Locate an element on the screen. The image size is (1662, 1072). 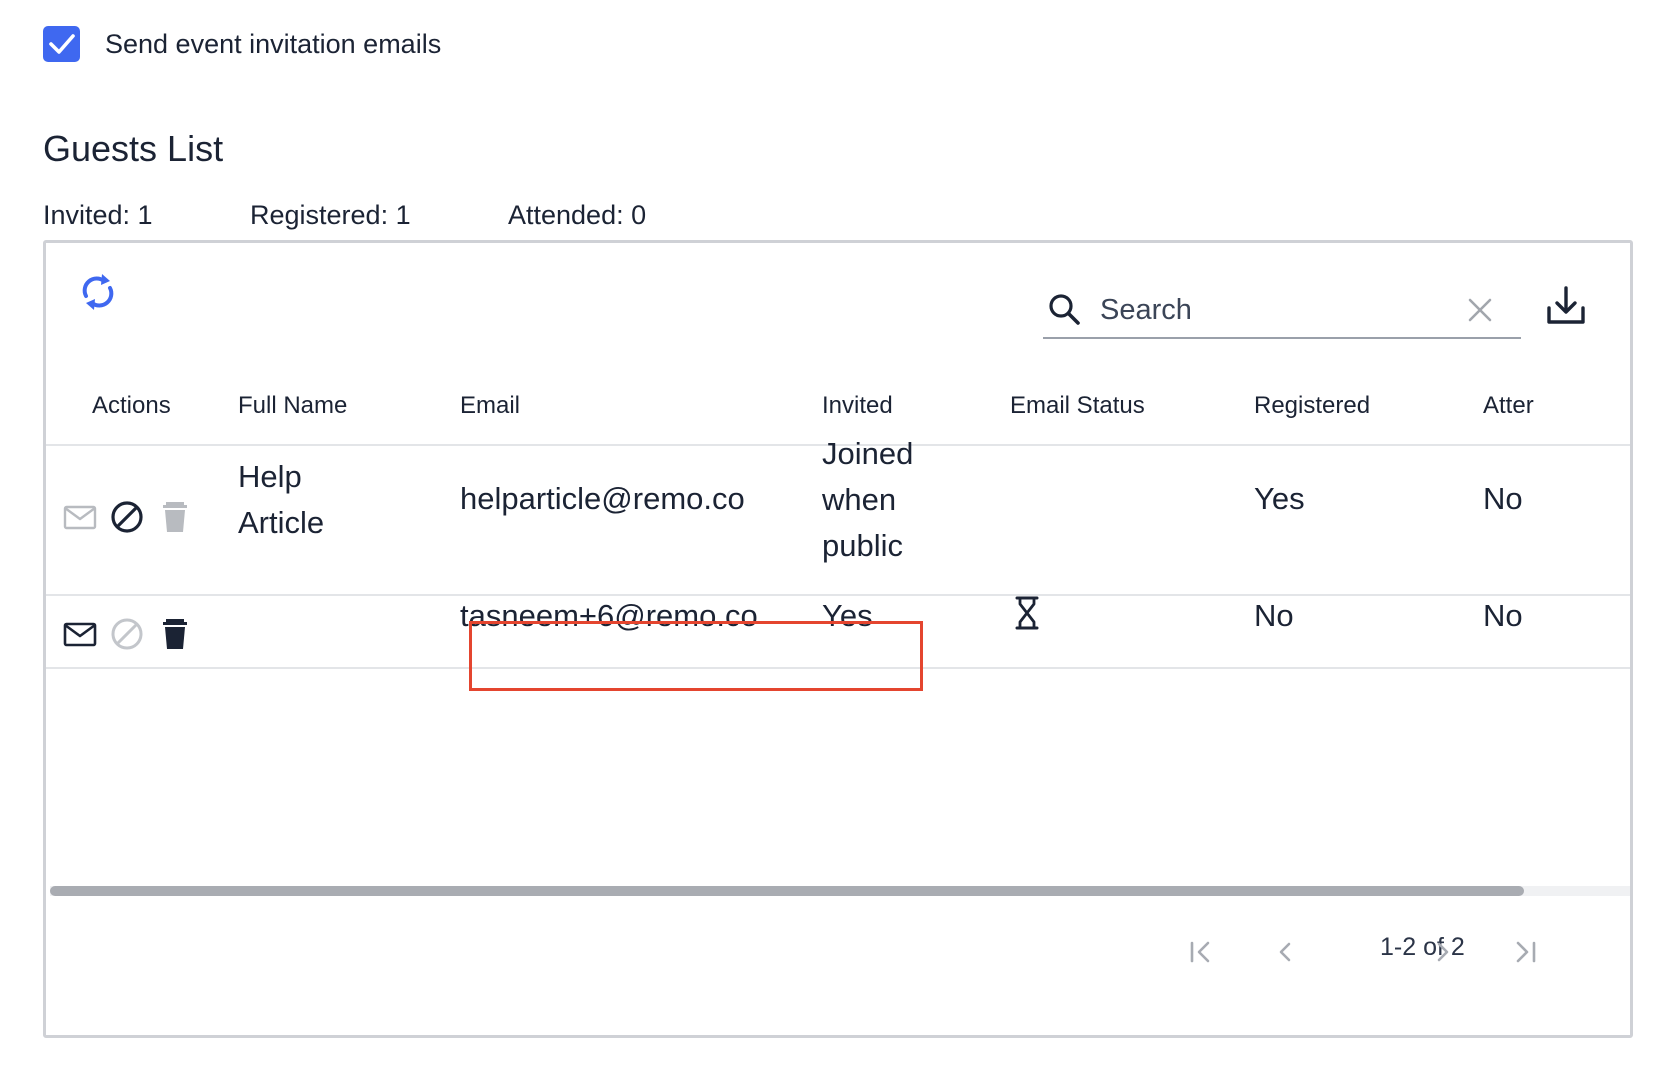
download-icon is located at coordinates (1566, 305).